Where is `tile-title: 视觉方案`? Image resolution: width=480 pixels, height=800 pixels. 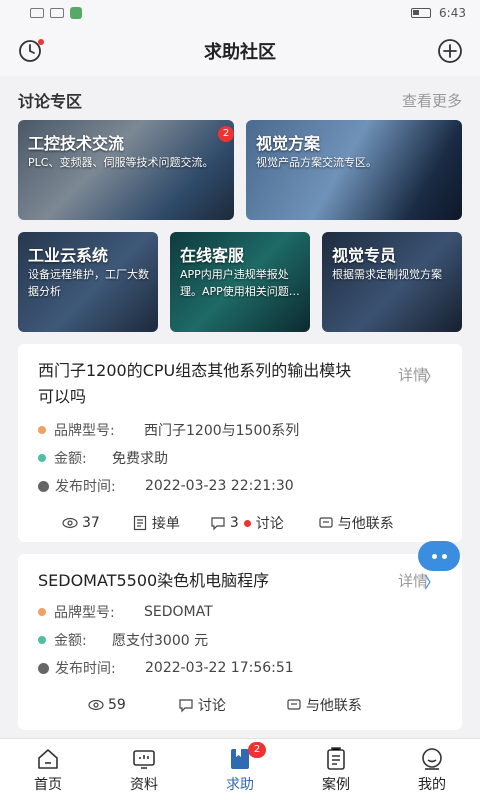 tile-title: 视觉方案 is located at coordinates (288, 143).